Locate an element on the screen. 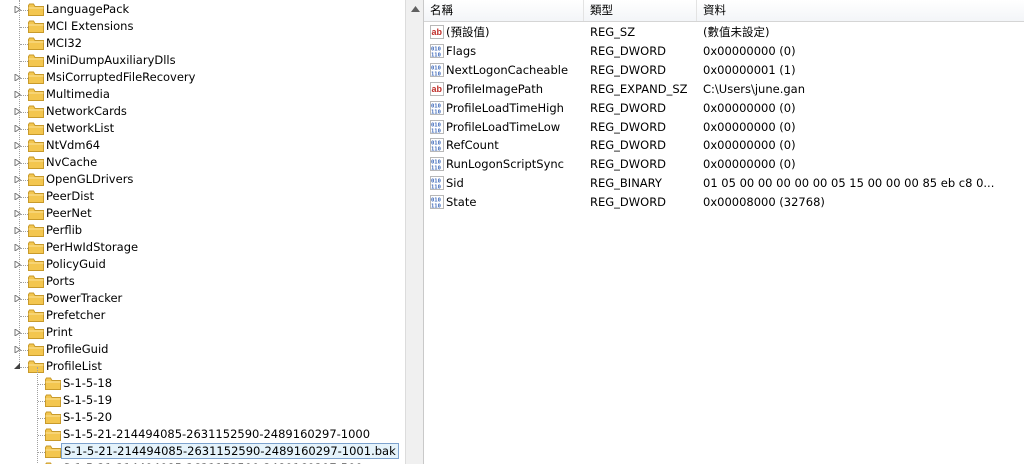 The height and width of the screenshot is (464, 1024). tree-node: ProfileGuid is located at coordinates (202, 349).